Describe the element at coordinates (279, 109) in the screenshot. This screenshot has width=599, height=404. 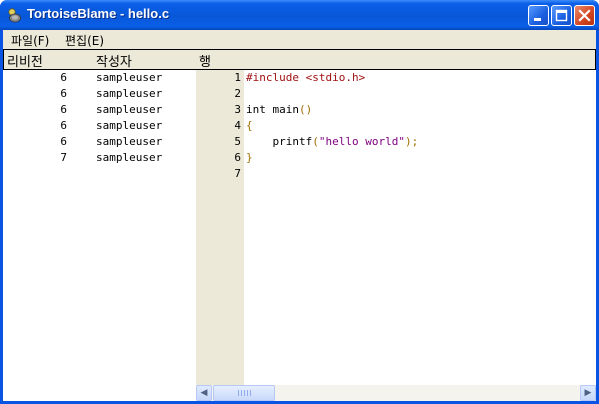
I see `code-line: int main()` at that location.